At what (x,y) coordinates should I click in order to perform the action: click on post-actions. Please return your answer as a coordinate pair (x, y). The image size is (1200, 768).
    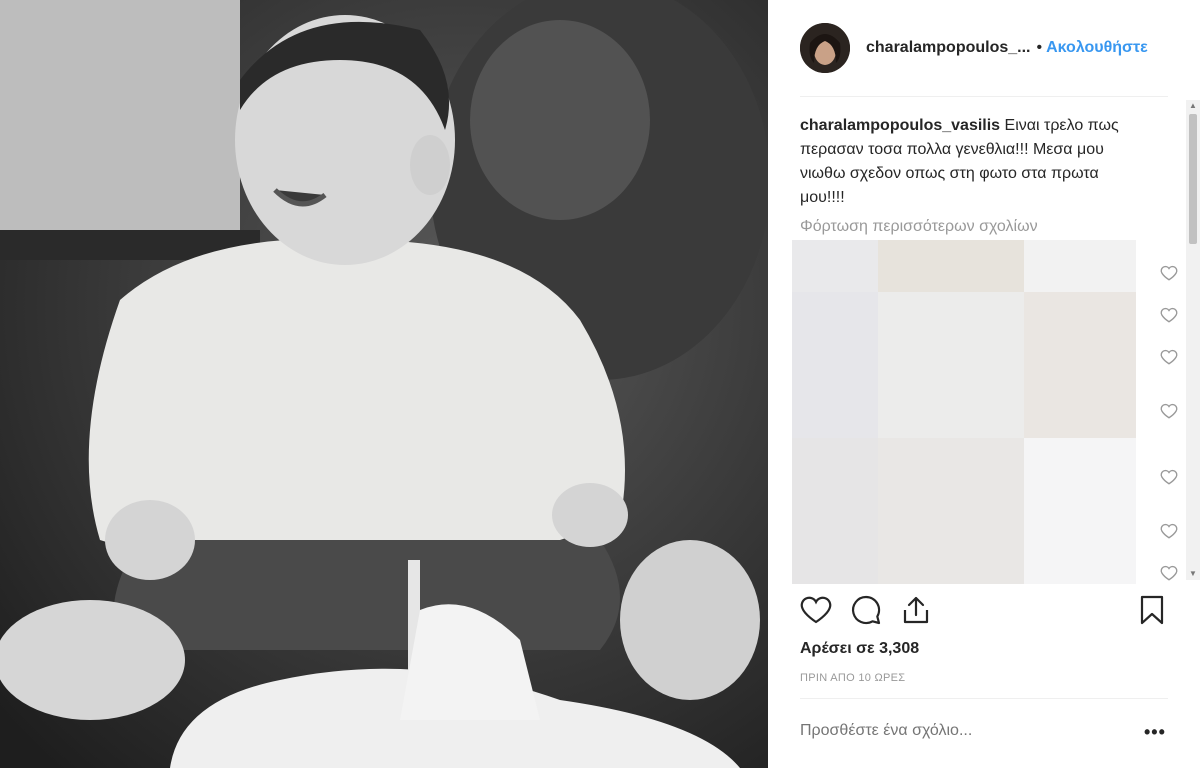
    Looking at the image, I should click on (984, 611).